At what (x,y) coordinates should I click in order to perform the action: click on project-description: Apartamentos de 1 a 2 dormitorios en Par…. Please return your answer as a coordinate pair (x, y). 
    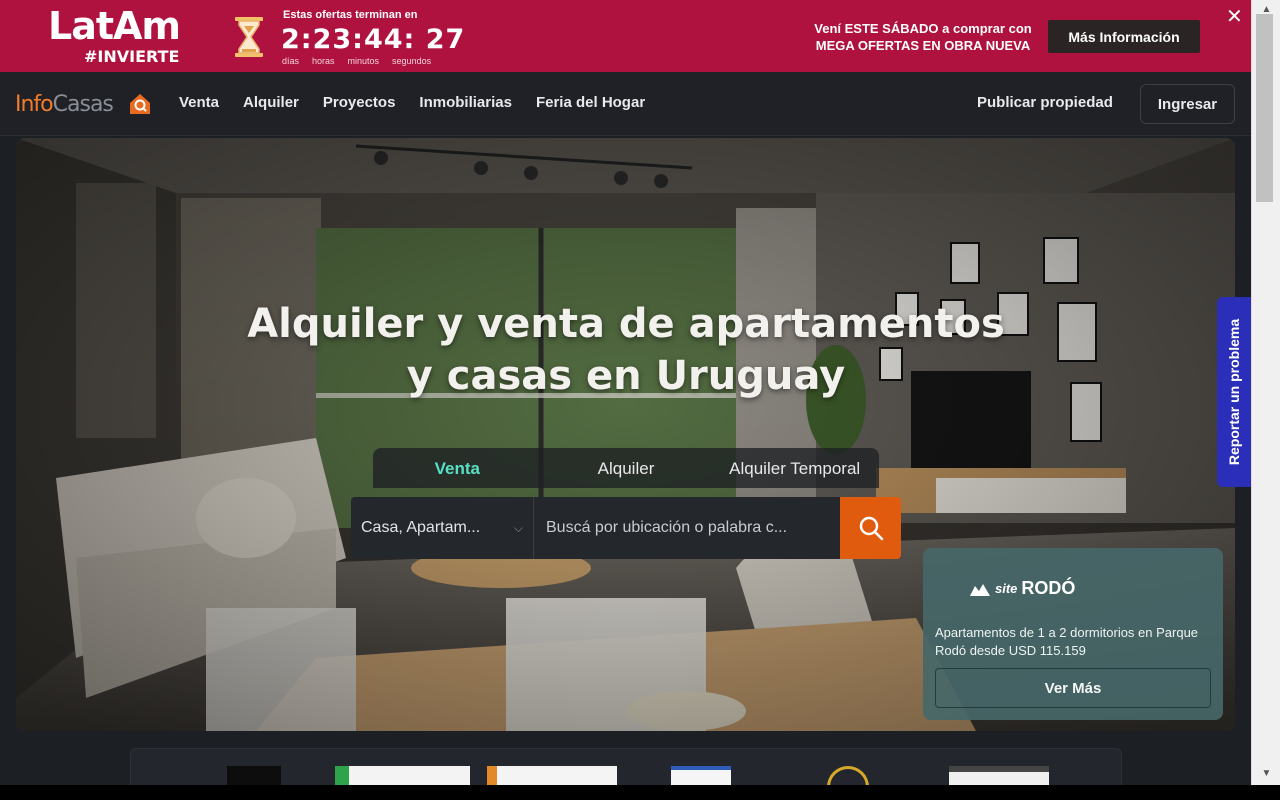
    Looking at the image, I should click on (1067, 641).